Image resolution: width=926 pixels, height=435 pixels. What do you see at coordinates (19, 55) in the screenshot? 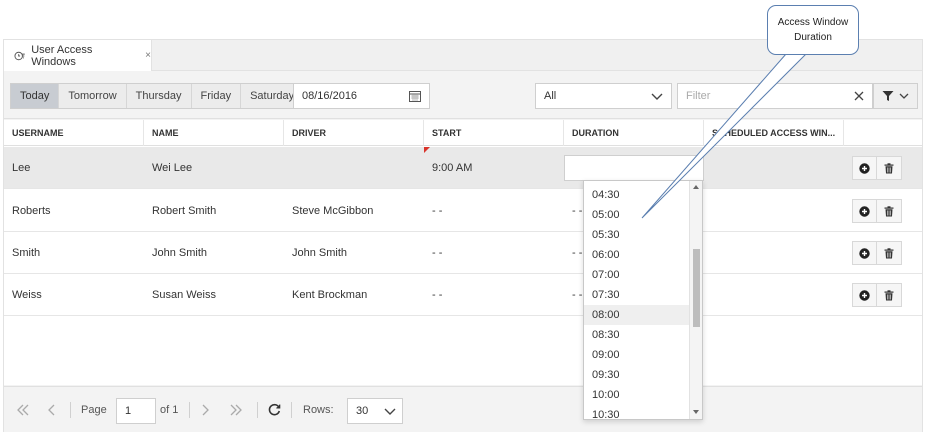
I see `clock-filter-icon` at bounding box center [19, 55].